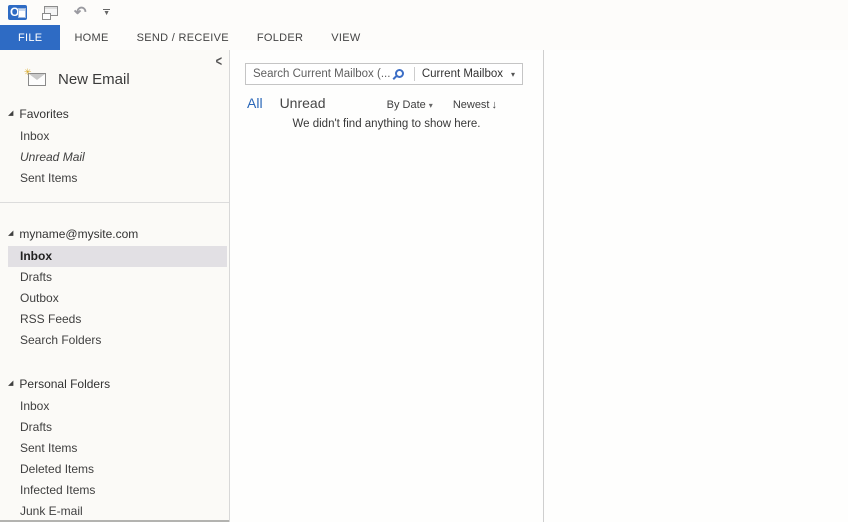 Image resolution: width=848 pixels, height=522 pixels. What do you see at coordinates (386, 124) in the screenshot?
I see `empty-list-message: We didn't find anything to show here.` at bounding box center [386, 124].